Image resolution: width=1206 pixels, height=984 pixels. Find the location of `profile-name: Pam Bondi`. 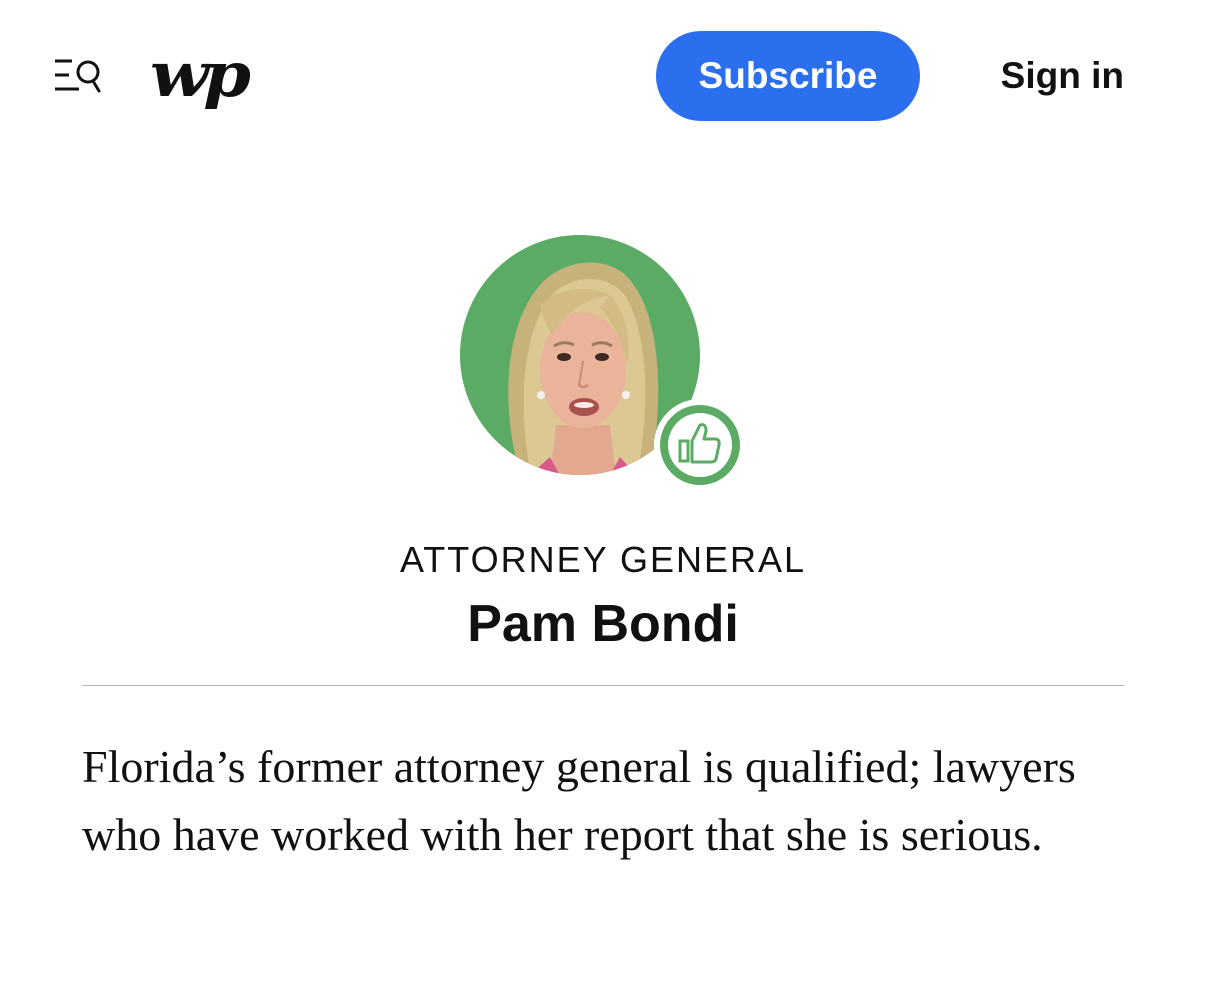

profile-name: Pam Bondi is located at coordinates (603, 624).